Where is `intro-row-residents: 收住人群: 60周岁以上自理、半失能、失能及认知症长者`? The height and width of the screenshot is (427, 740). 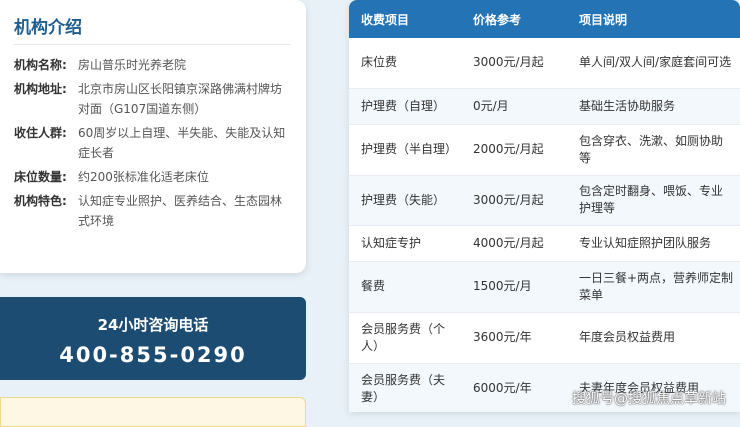
intro-row-residents: 收住人群: 60周岁以上自理、半失能、失能及认知症长者 is located at coordinates (153, 143).